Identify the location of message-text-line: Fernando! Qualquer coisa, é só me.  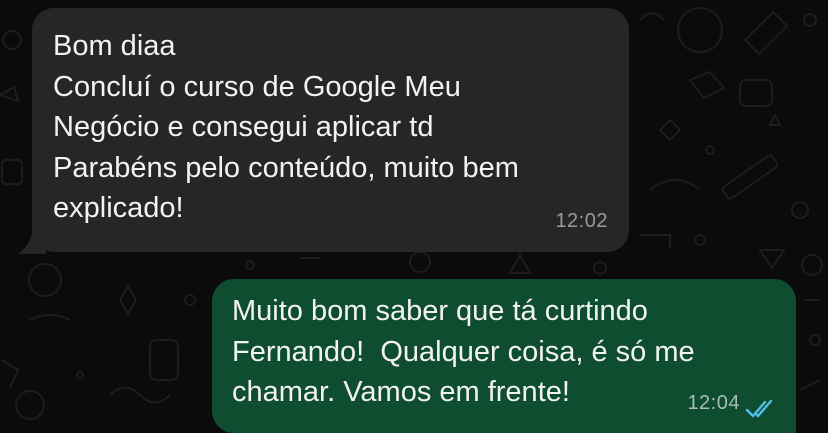
(463, 351).